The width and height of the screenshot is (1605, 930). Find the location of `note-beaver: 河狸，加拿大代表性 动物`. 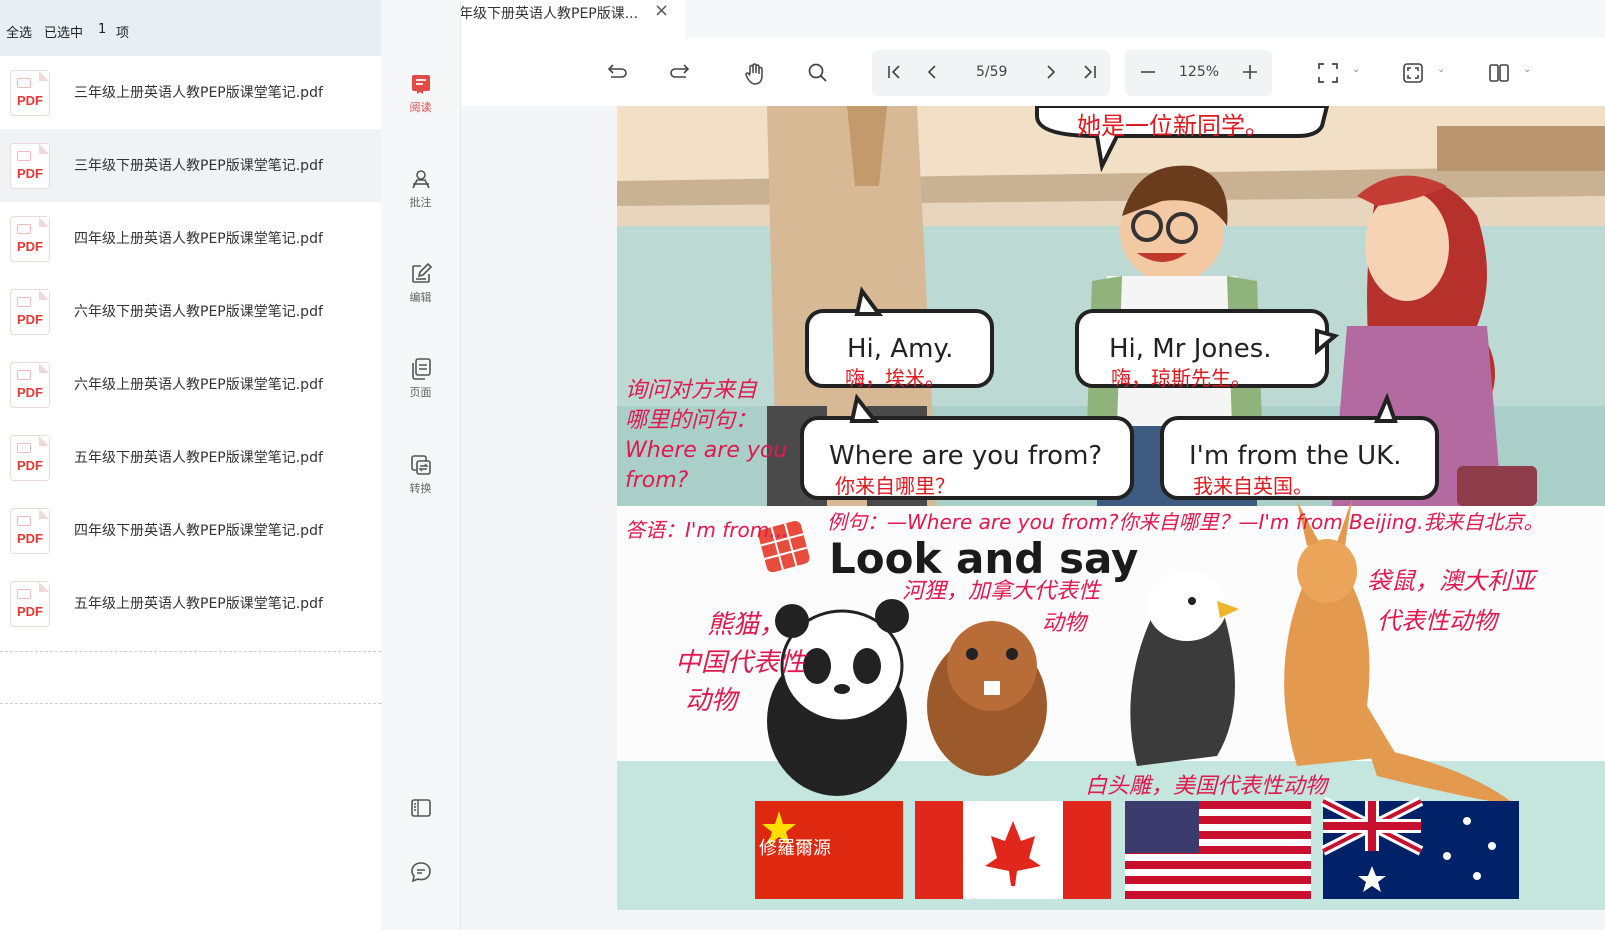

note-beaver: 河狸，加拿大代表性 动物 is located at coordinates (1001, 608).